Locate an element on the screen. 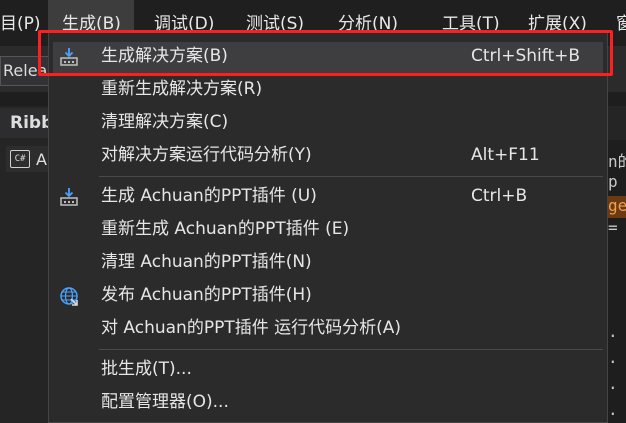  menu-item-analyze-project: 对 Achuan的PPT插件 运行代码分析(A) is located at coordinates (328, 328).